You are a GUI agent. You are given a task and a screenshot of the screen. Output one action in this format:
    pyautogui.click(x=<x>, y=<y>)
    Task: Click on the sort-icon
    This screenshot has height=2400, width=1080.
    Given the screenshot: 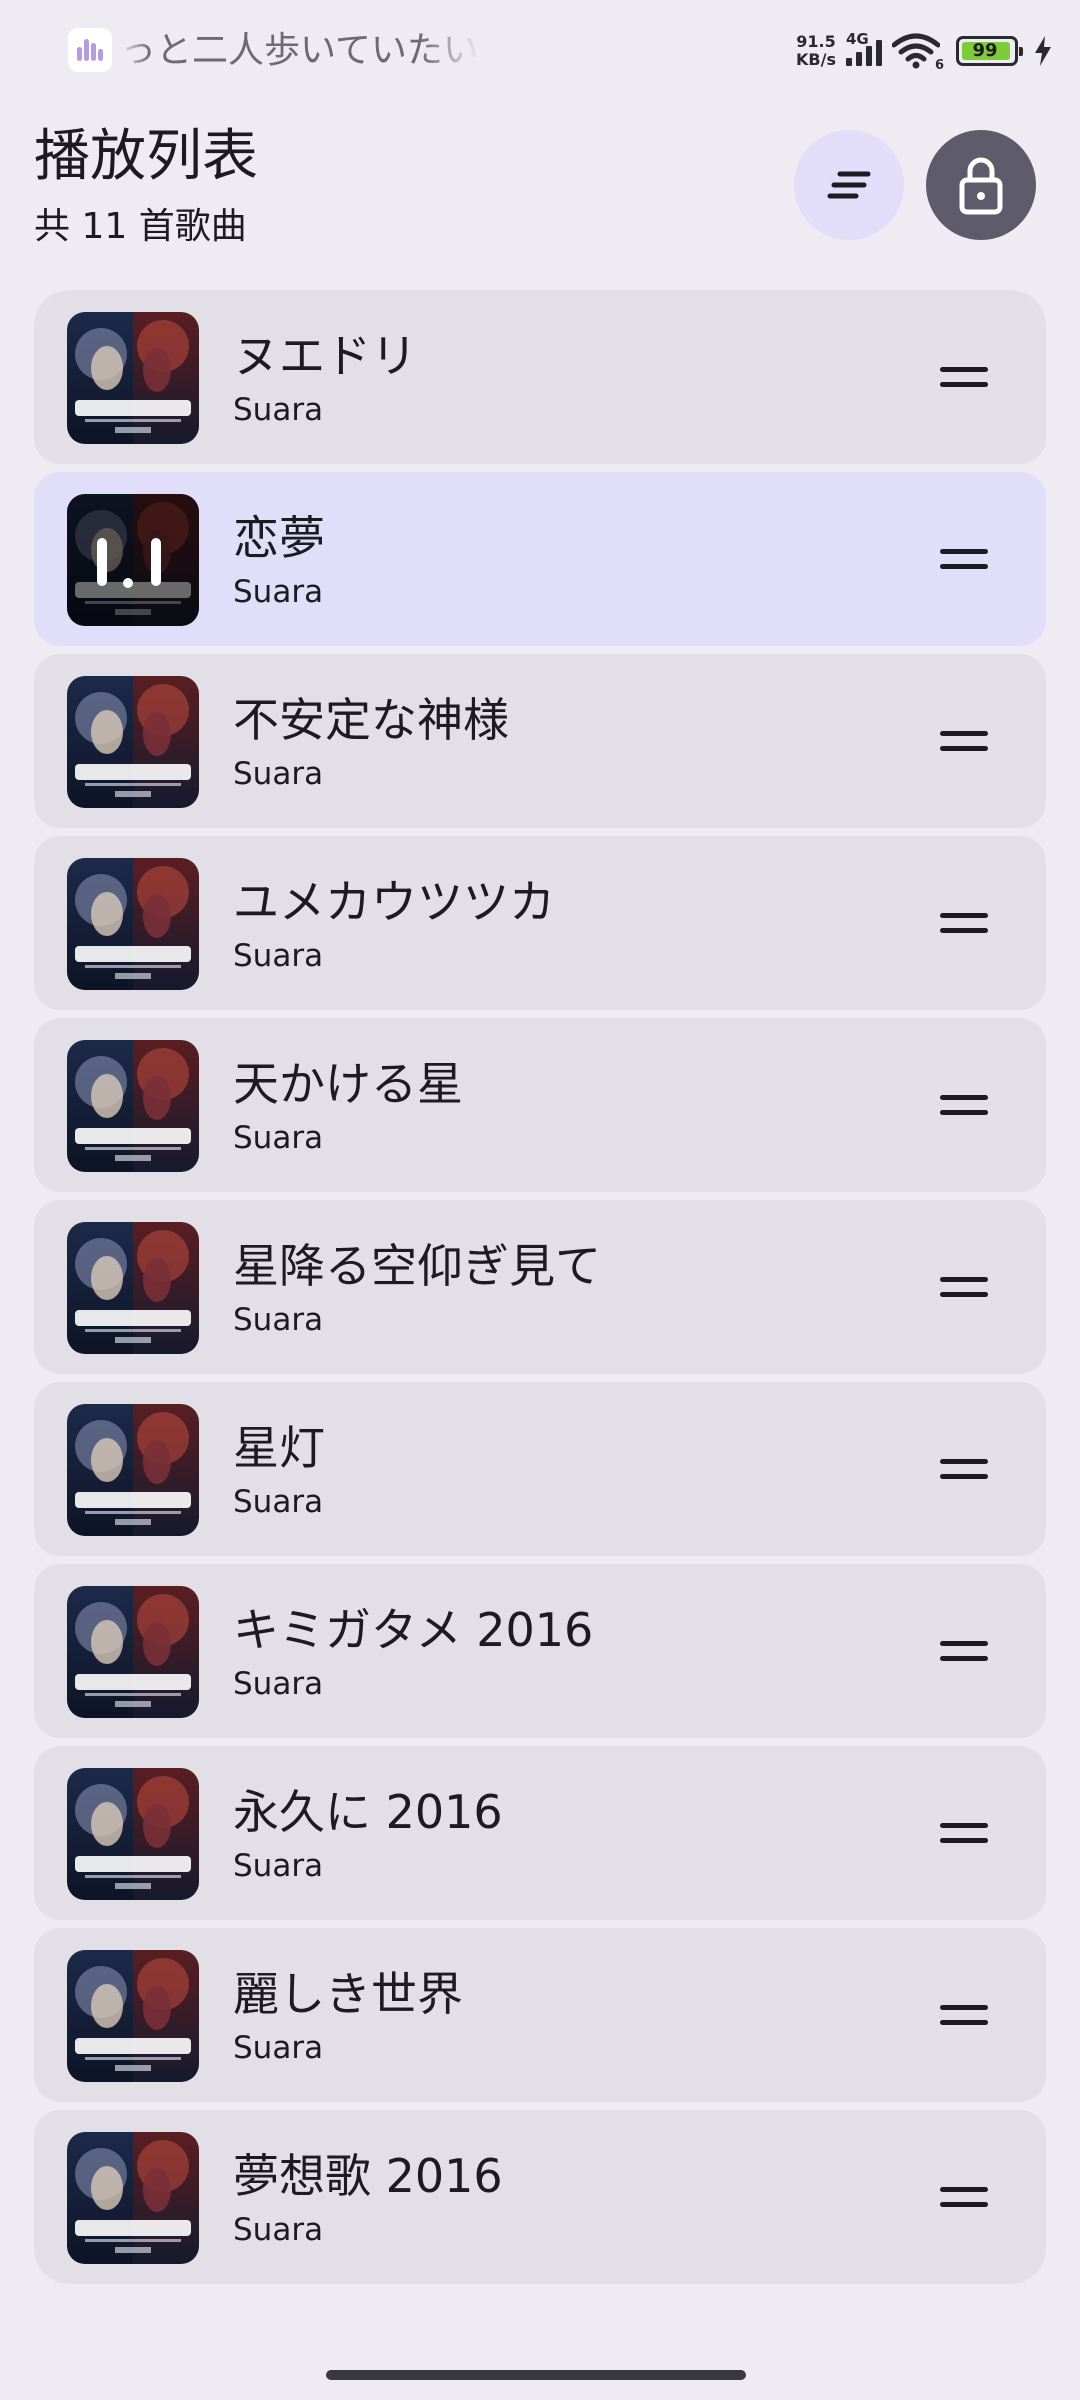 What is the action you would take?
    pyautogui.click(x=849, y=185)
    